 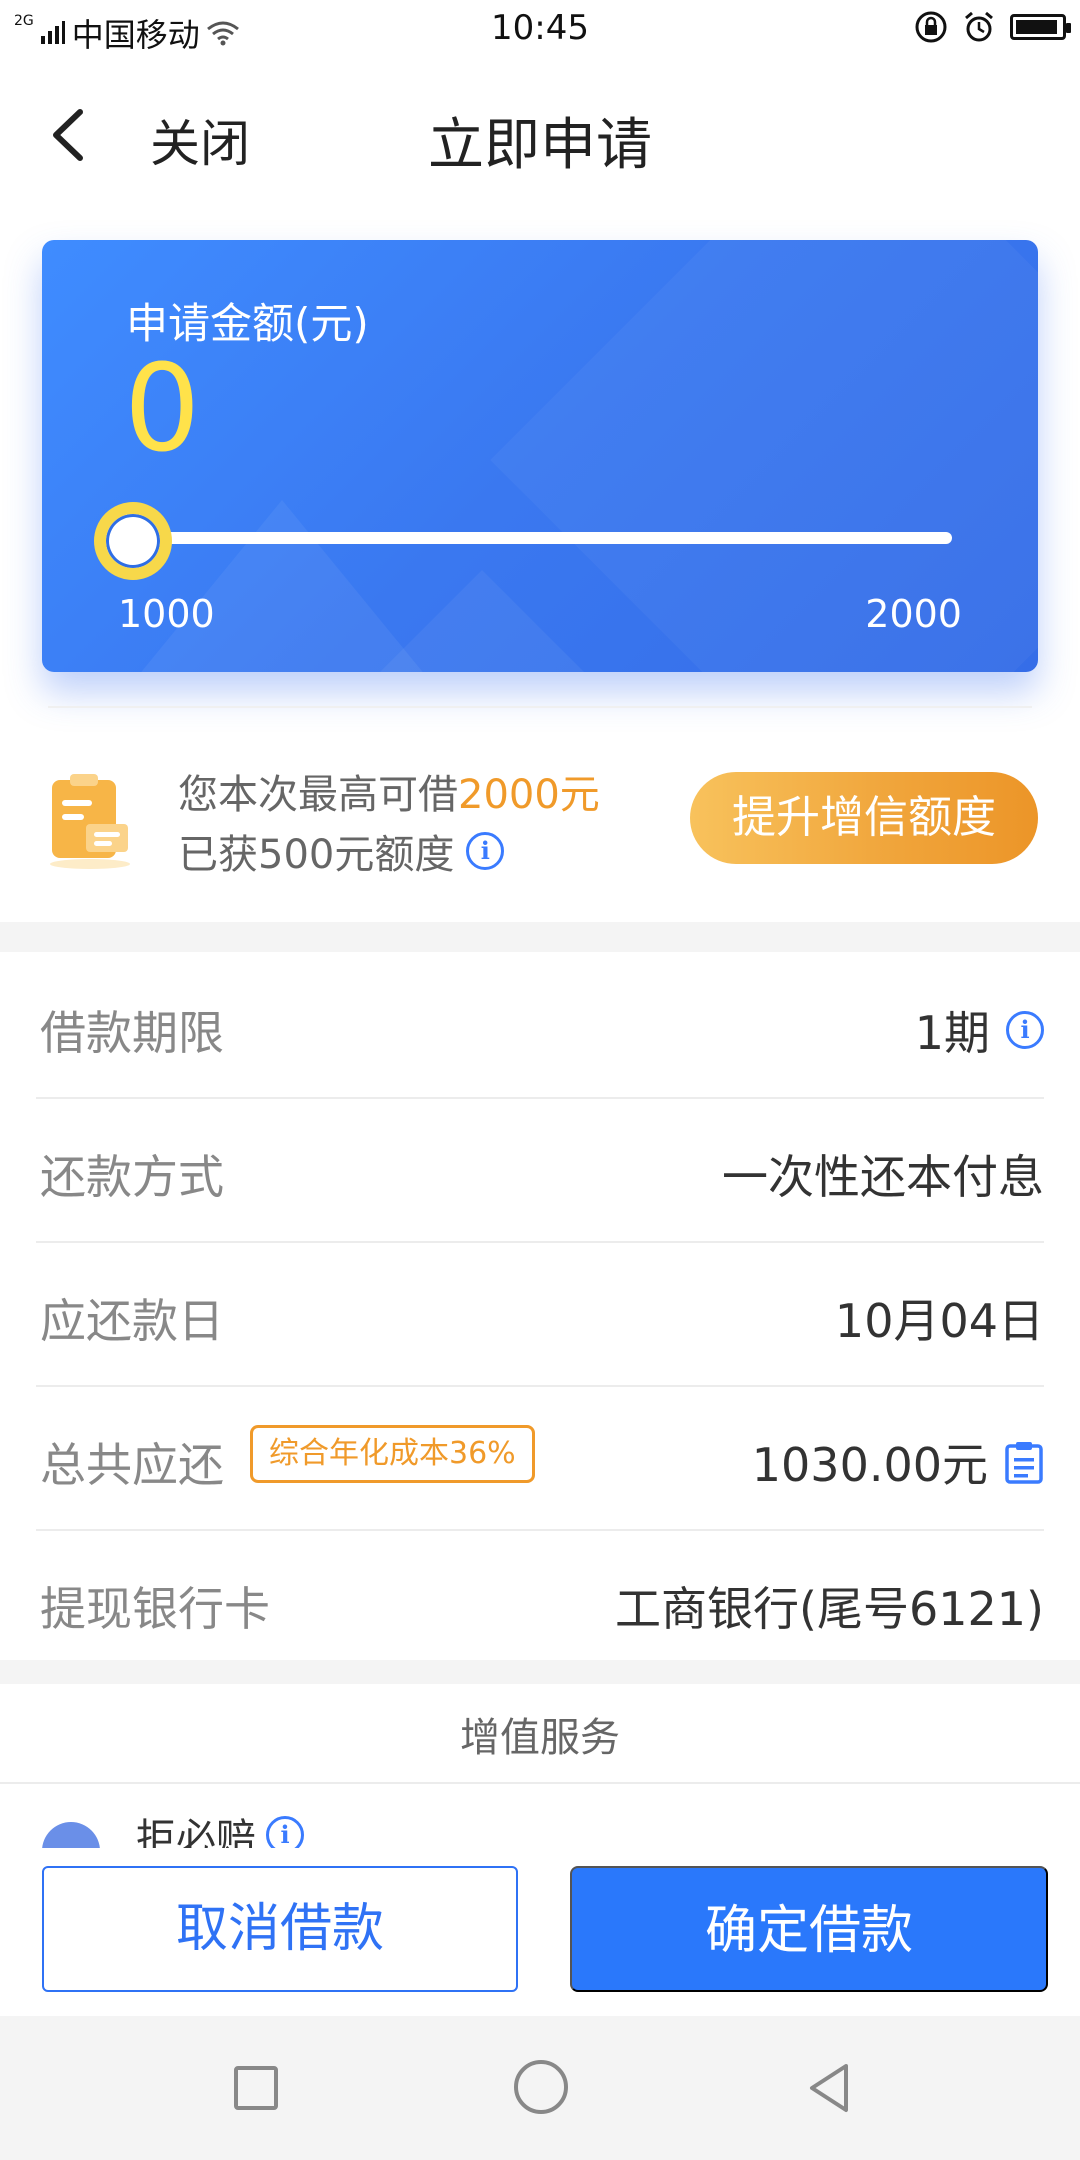 I want to click on detail-value: 一次性还本付息, so click(x=883, y=1177).